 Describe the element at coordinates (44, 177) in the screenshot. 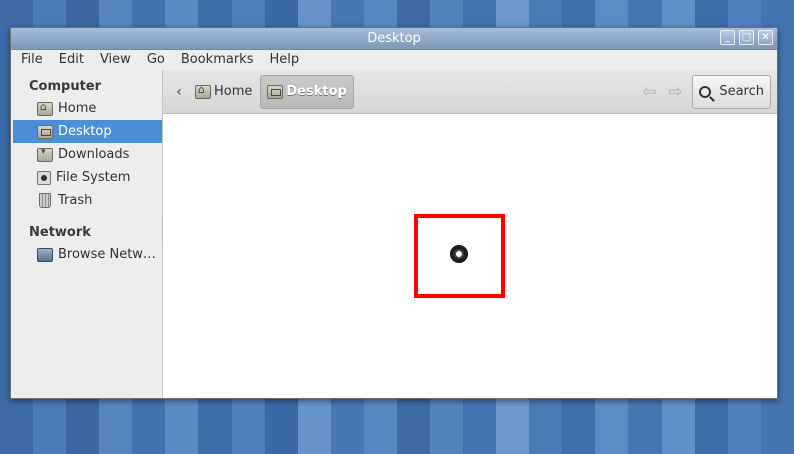

I see `drive-icon` at that location.